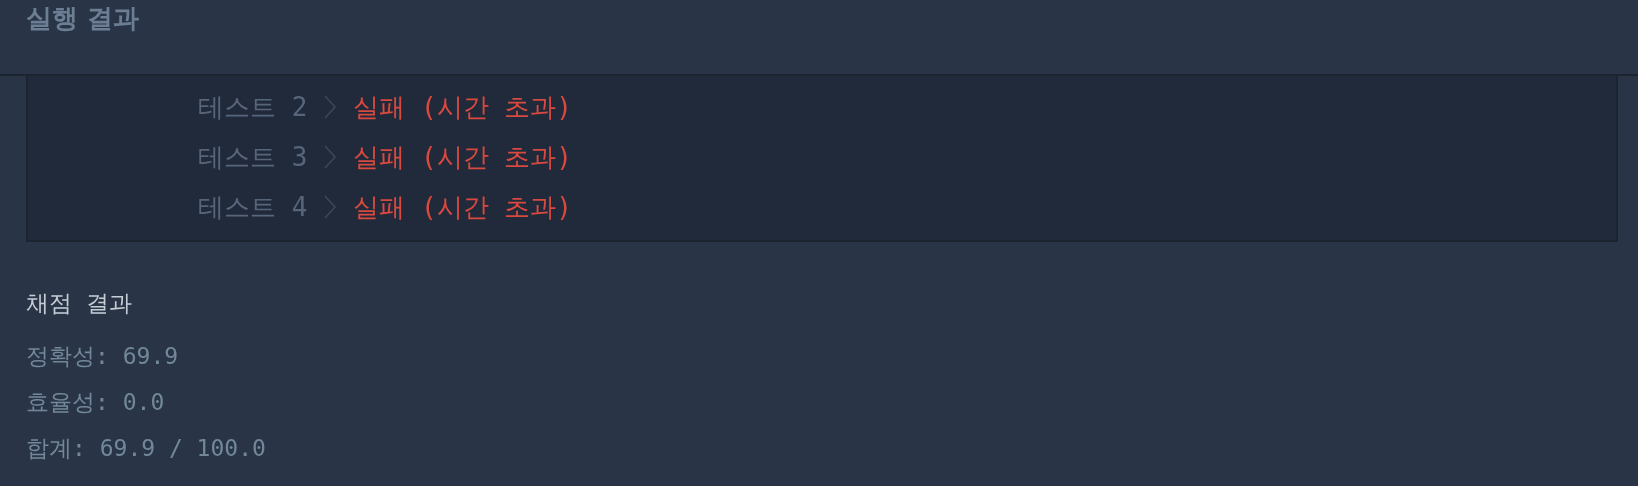  What do you see at coordinates (103, 356) in the screenshot?
I see `score-line: 정확성: 69.9` at bounding box center [103, 356].